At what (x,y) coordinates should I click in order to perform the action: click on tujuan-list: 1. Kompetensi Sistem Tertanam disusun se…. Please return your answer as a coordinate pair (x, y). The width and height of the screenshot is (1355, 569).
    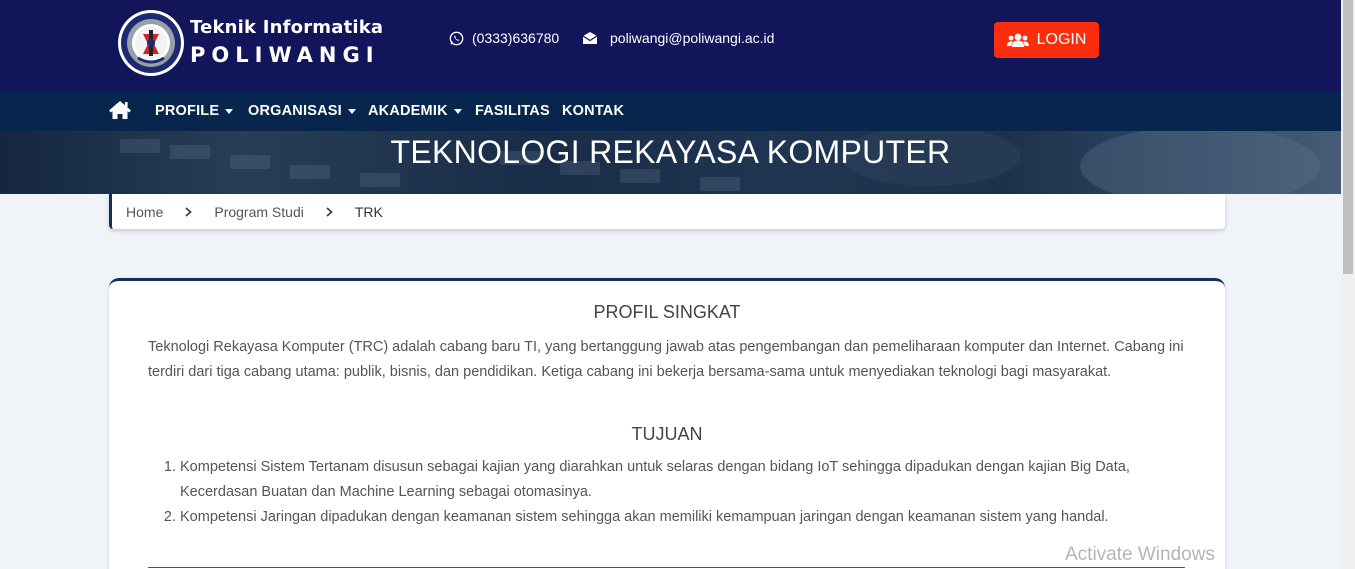
    Looking at the image, I should click on (668, 492).